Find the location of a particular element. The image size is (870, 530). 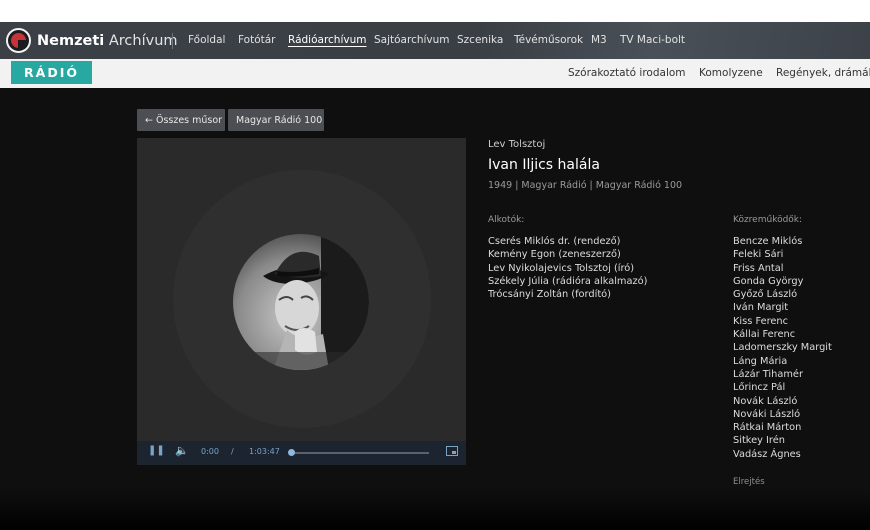

creators-heading: Alkotók: is located at coordinates (506, 220).